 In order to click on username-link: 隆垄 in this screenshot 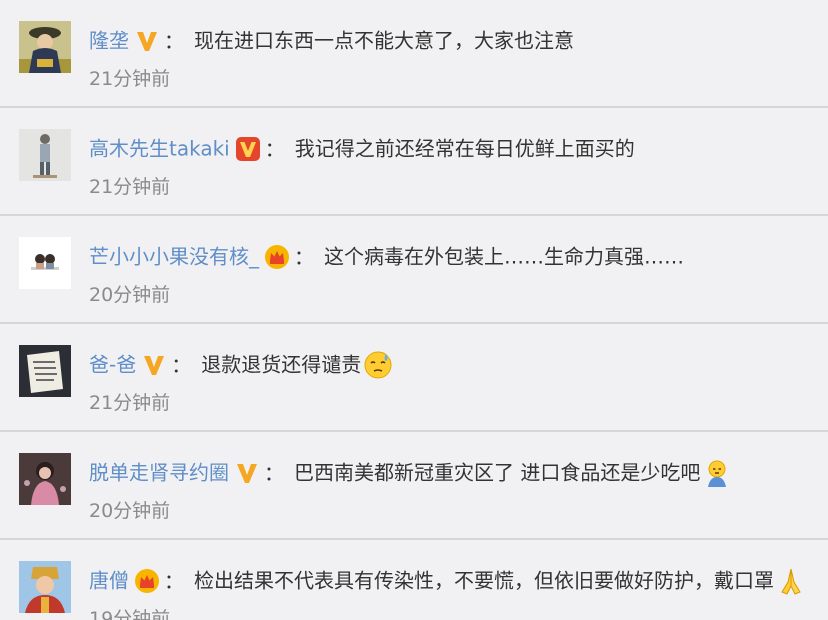, I will do `click(109, 41)`.